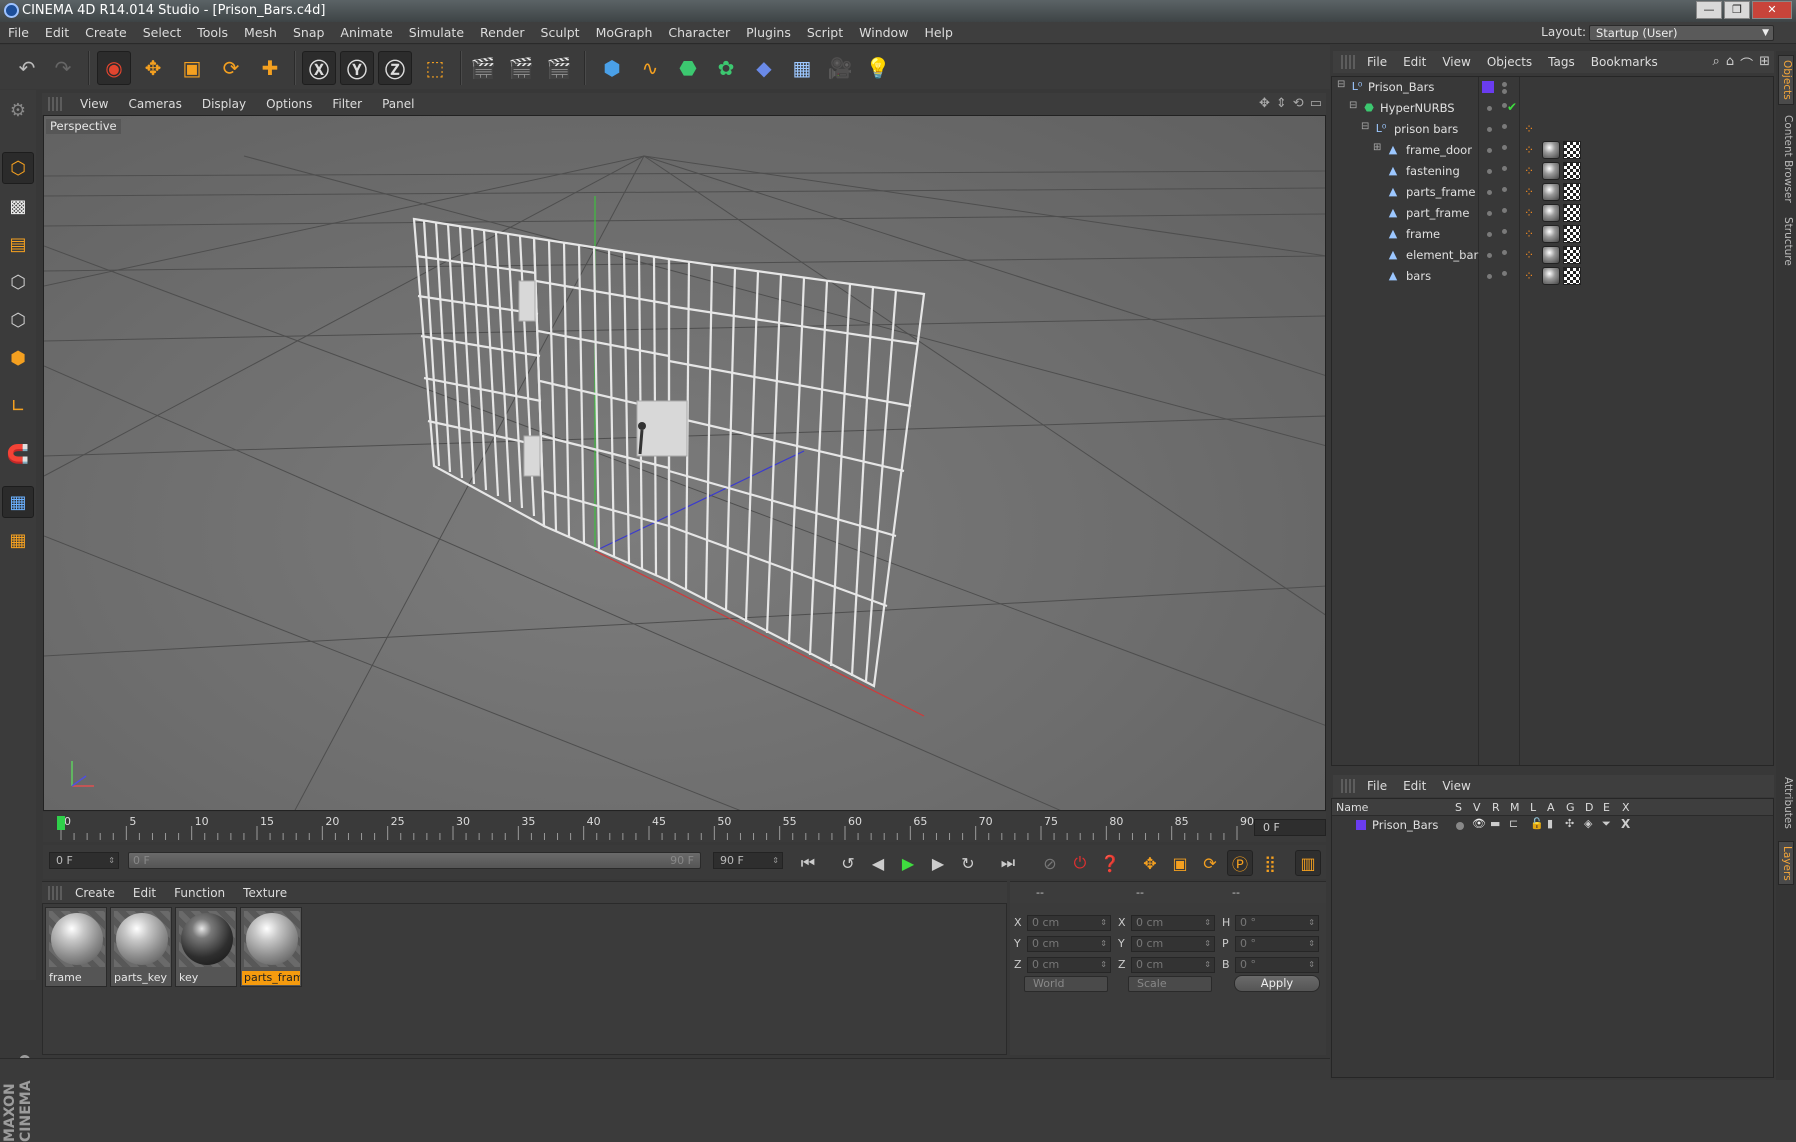 The width and height of the screenshot is (1796, 1142). I want to click on viewport-menu-options: Options, so click(289, 104).